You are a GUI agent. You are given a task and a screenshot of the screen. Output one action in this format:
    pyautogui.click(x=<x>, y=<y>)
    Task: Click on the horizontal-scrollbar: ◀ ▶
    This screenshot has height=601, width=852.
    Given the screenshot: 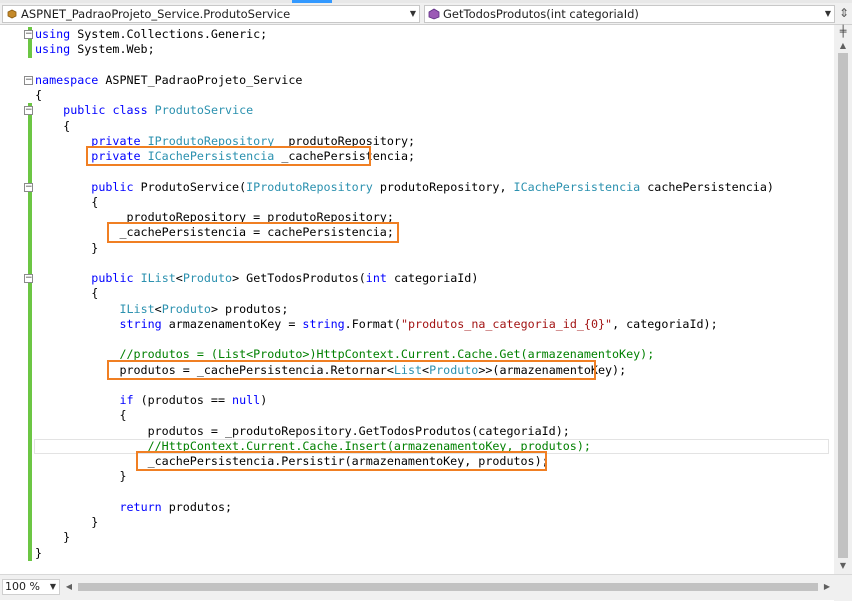 What is the action you would take?
    pyautogui.click(x=448, y=587)
    